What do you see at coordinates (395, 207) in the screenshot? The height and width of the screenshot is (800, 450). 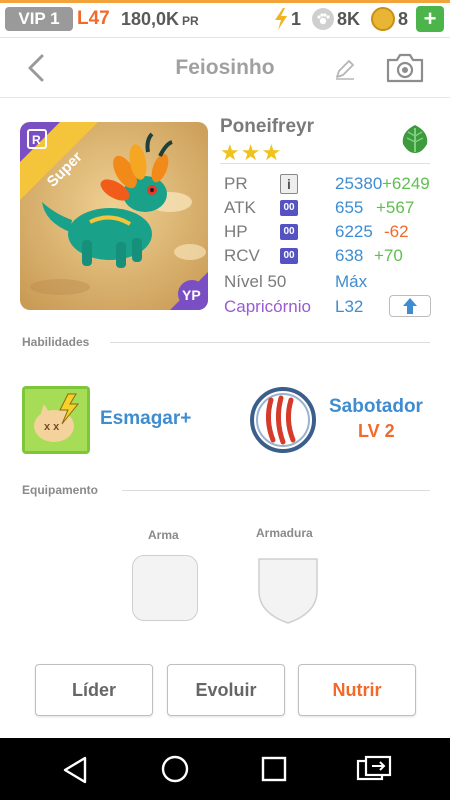 I see `stat-bonus-atk: +567` at bounding box center [395, 207].